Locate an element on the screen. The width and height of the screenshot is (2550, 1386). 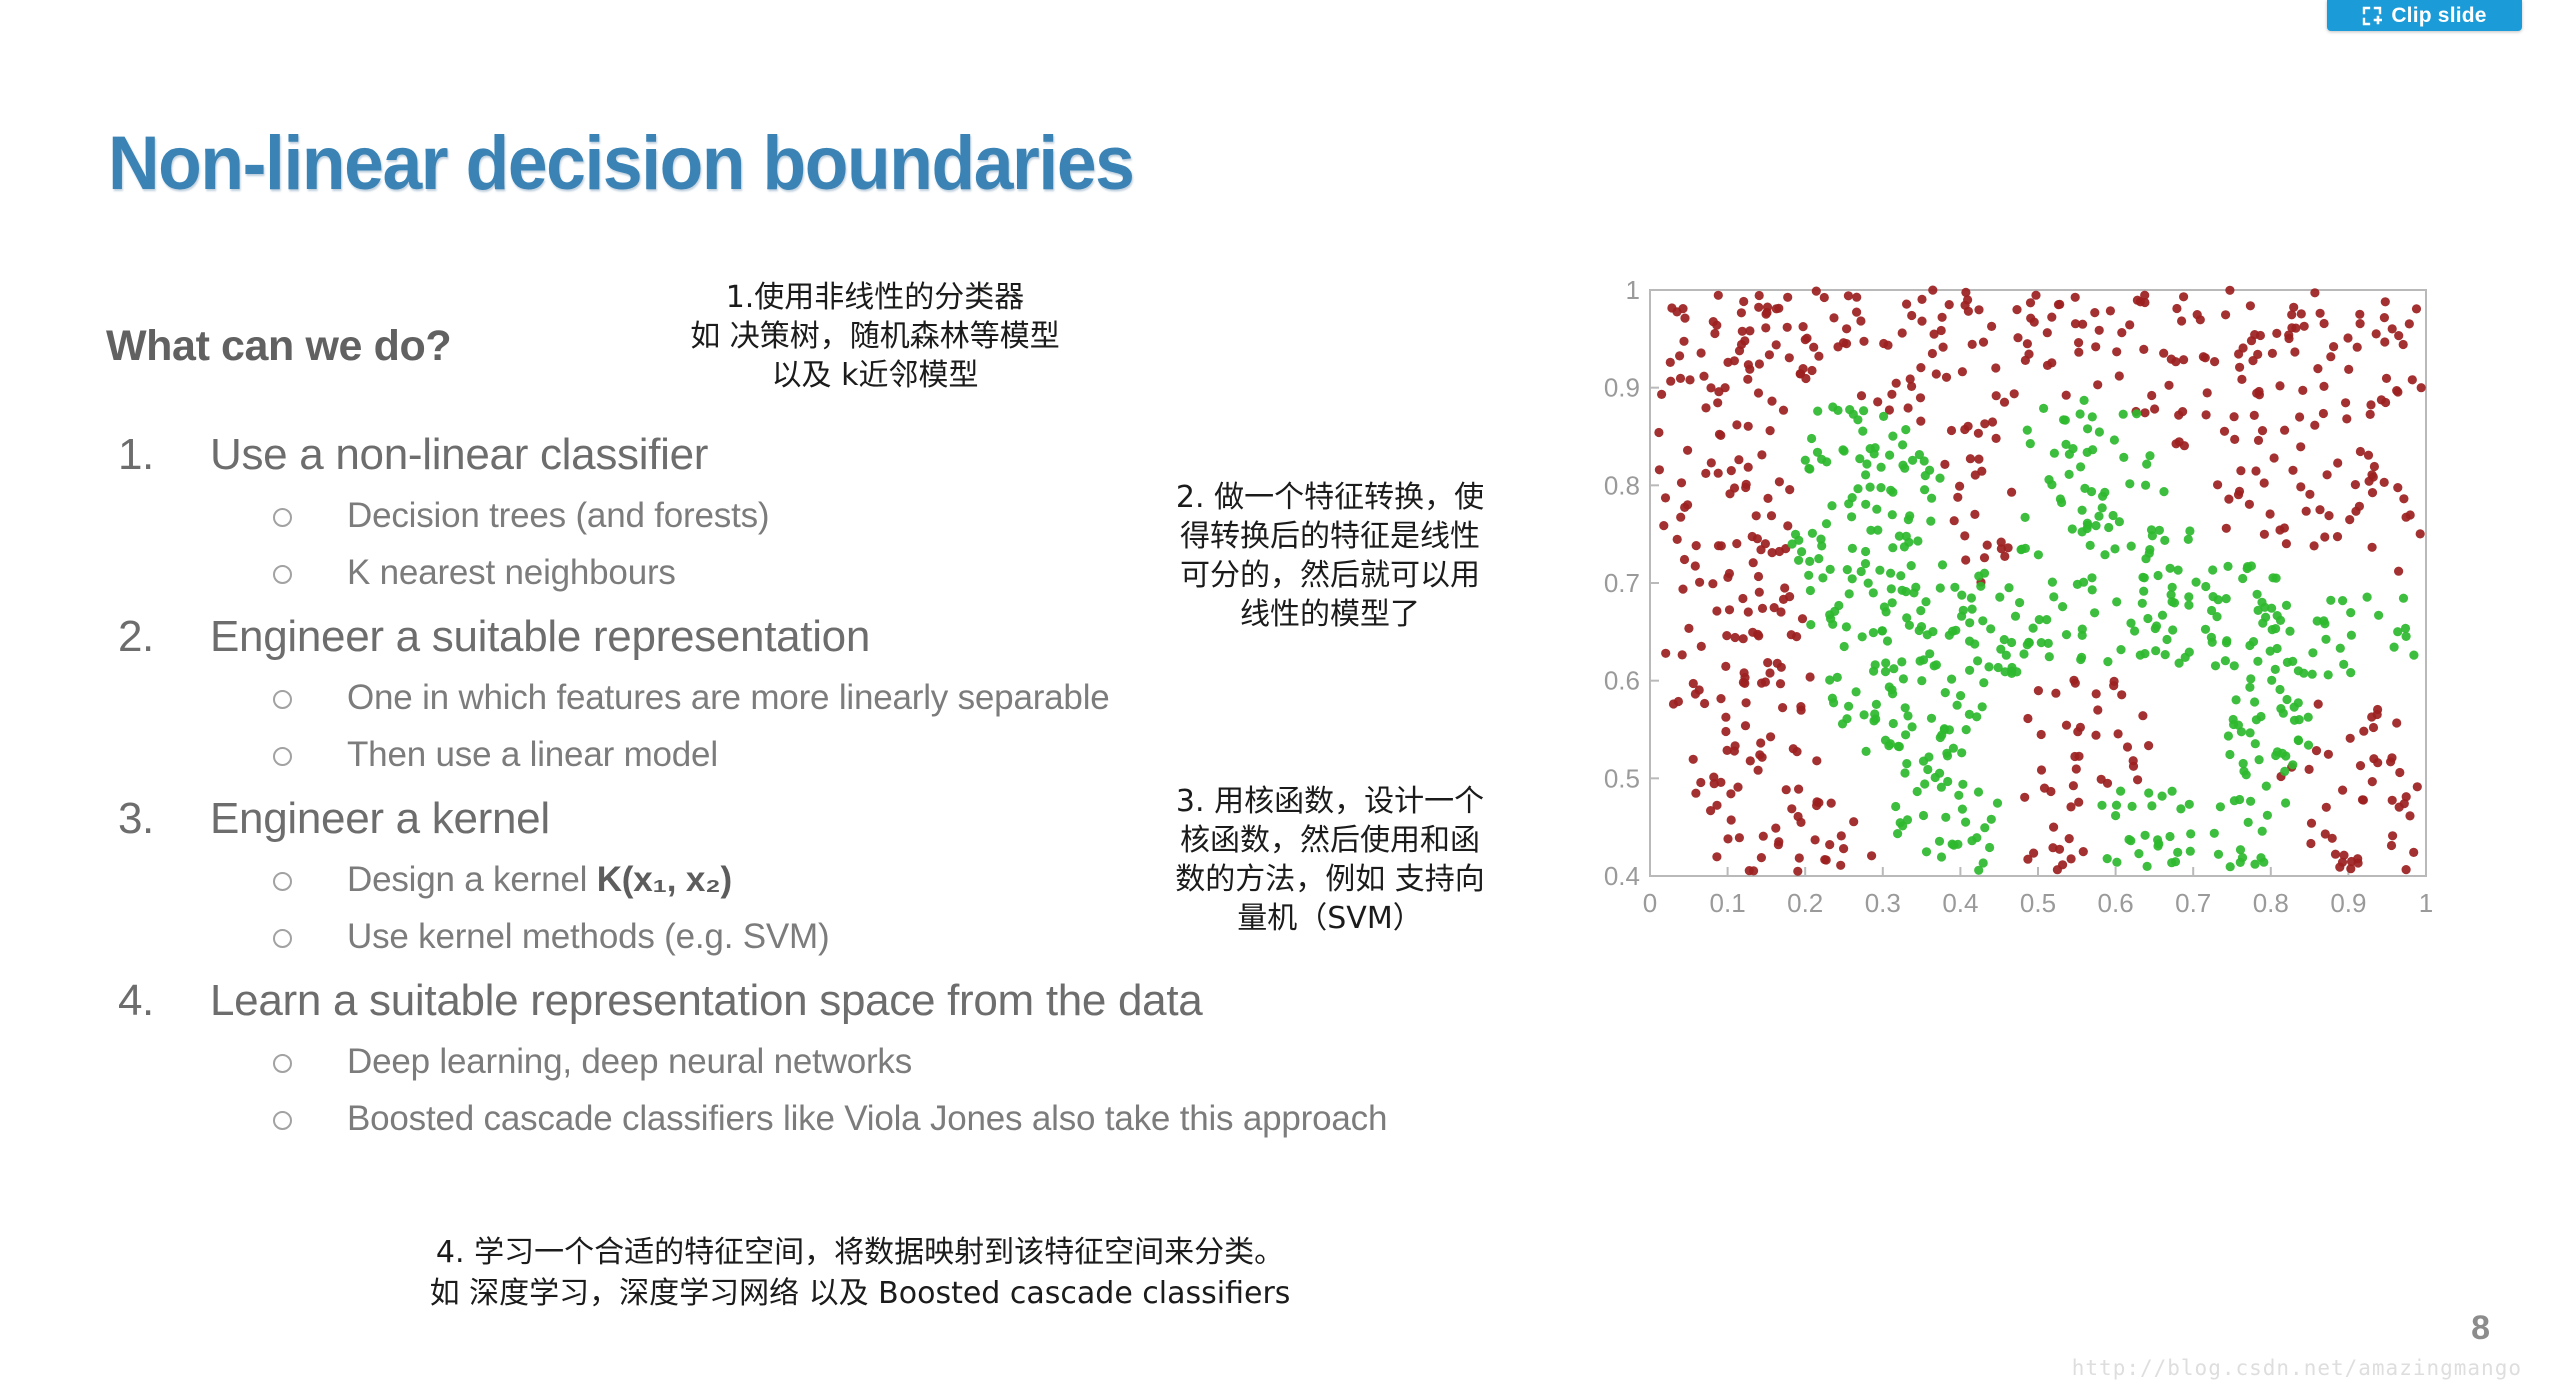
watermark: http://blog.csdn.net/amazingmango is located at coordinates (2296, 1368).